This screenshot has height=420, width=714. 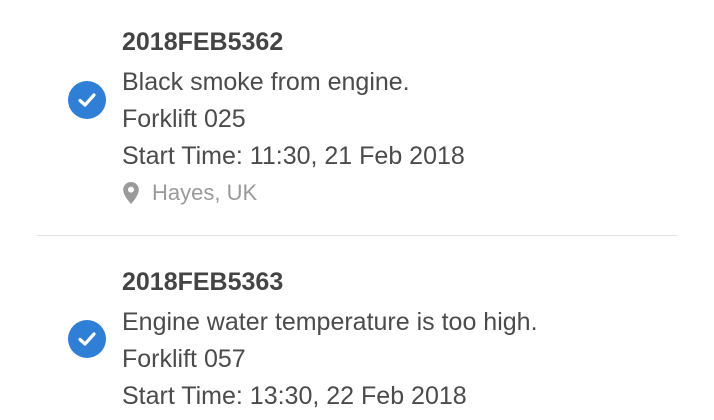 What do you see at coordinates (266, 82) in the screenshot?
I see `ticket-description: Black smoke from engine.` at bounding box center [266, 82].